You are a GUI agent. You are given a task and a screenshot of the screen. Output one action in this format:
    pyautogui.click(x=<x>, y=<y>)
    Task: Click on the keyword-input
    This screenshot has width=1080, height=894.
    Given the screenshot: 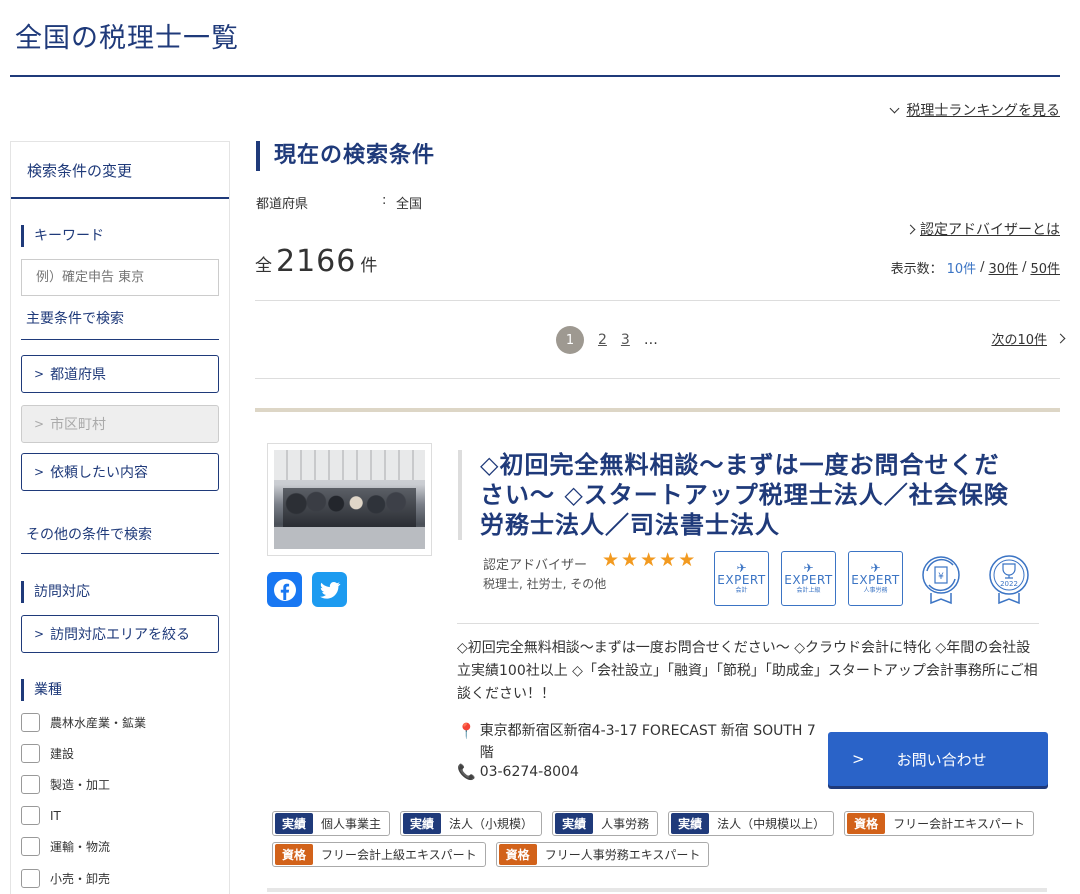 What is the action you would take?
    pyautogui.click(x=120, y=277)
    